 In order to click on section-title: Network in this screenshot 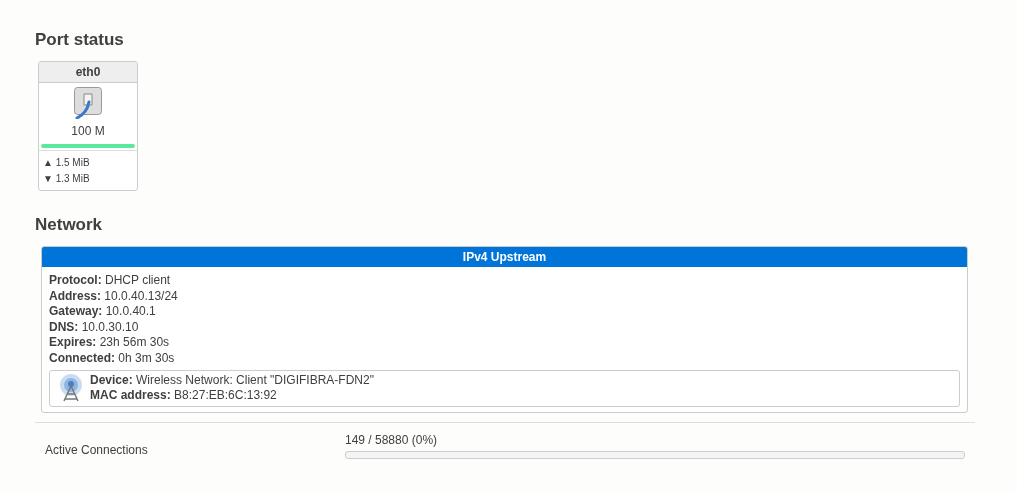, I will do `click(69, 225)`.